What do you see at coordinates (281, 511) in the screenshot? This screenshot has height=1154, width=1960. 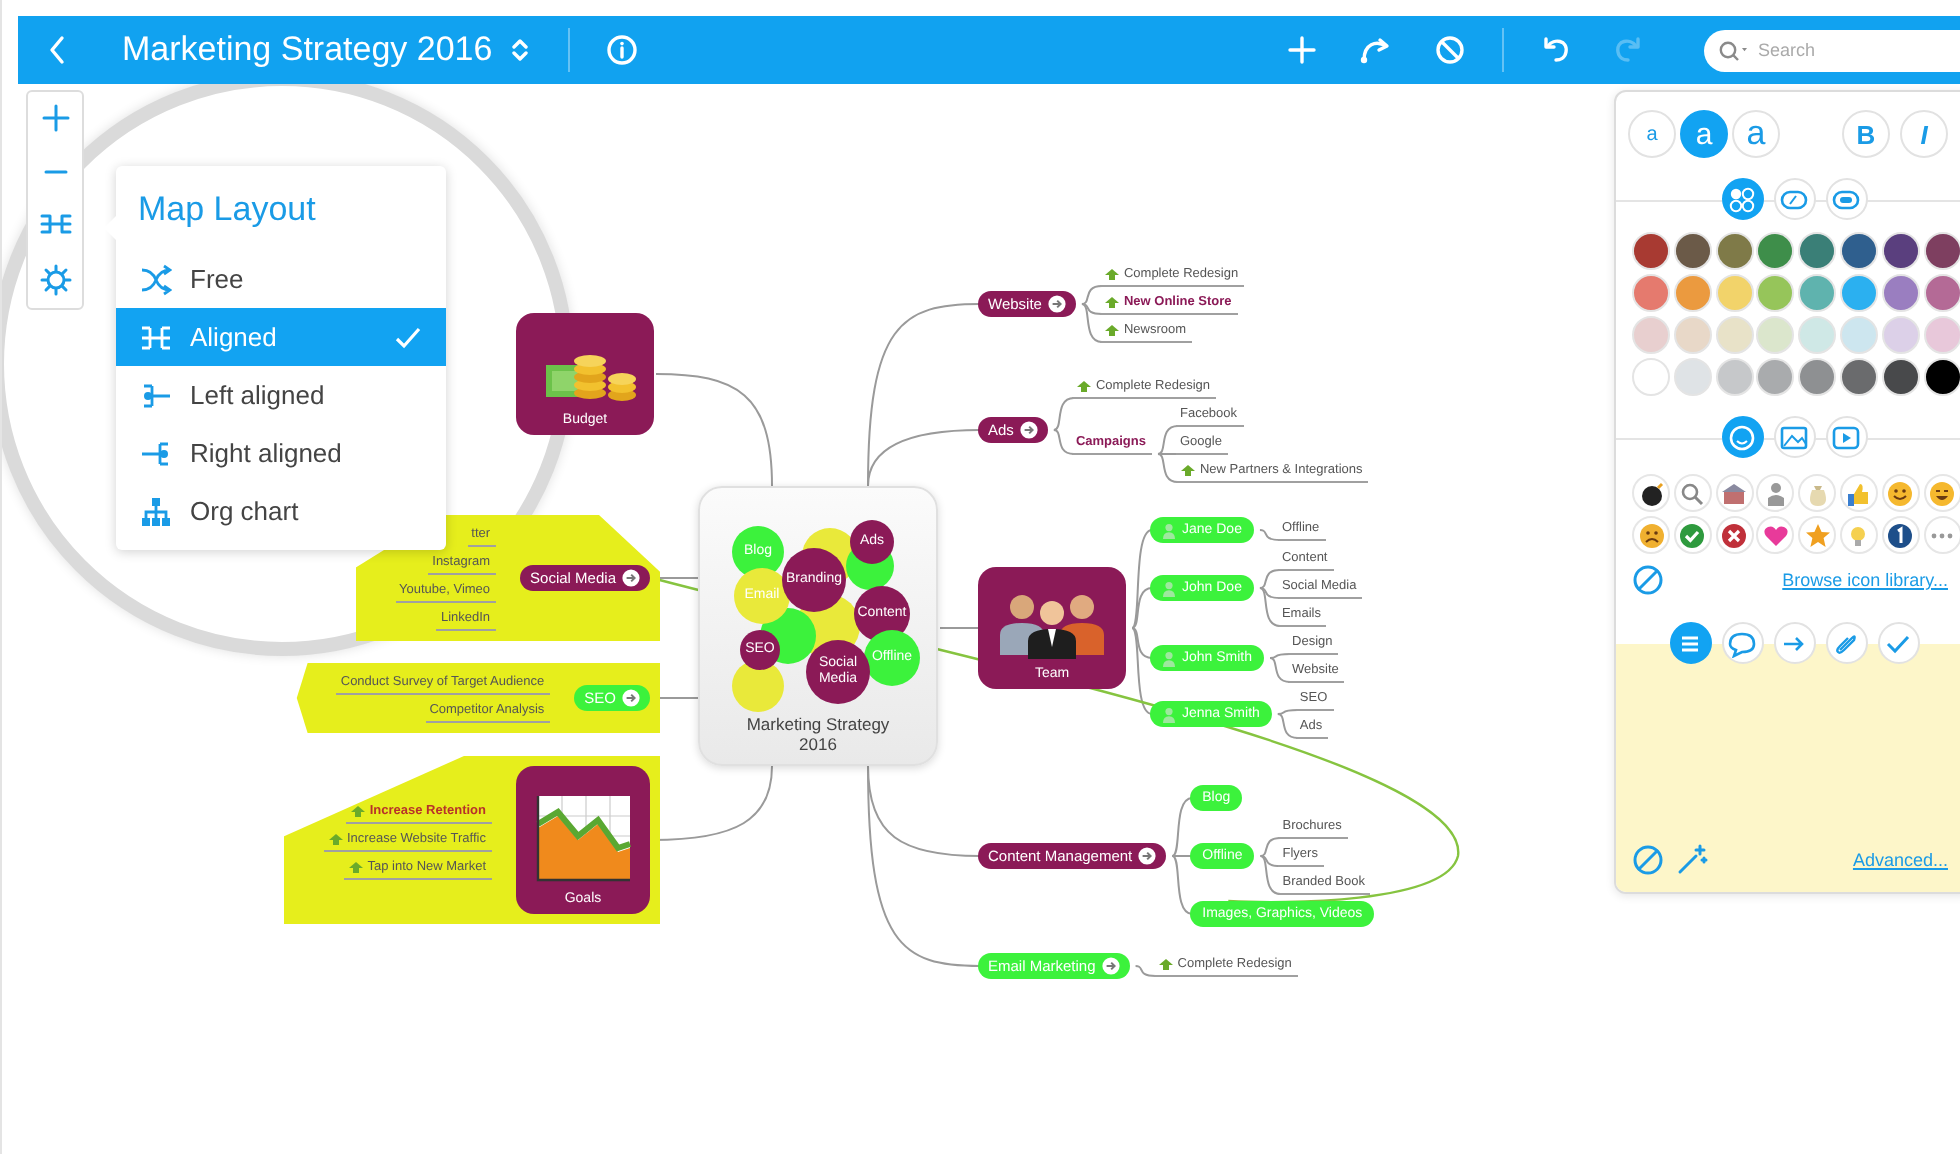 I see `layout-option: Org chart` at bounding box center [281, 511].